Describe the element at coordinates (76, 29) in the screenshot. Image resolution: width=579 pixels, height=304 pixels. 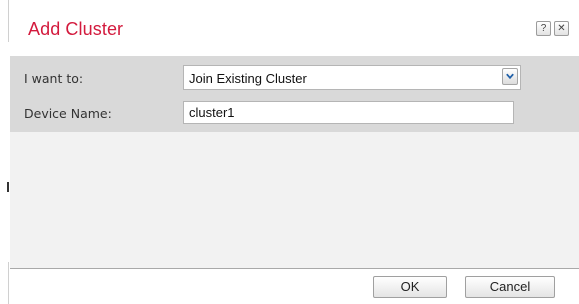
I see `dialog-title: Add Cluster` at that location.